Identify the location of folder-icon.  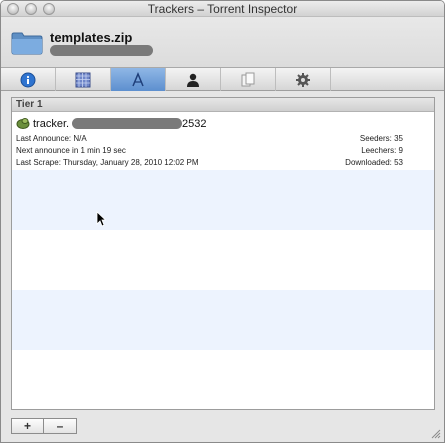
(27, 43).